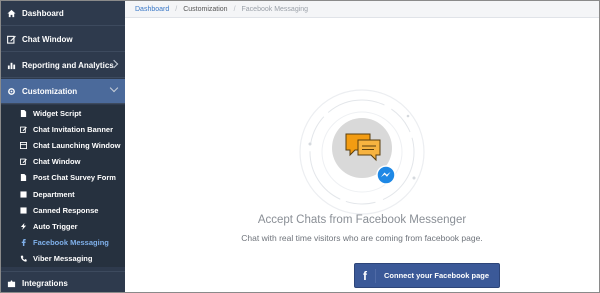  Describe the element at coordinates (57, 113) in the screenshot. I see `sidebar-item-label: Widget Script` at that location.